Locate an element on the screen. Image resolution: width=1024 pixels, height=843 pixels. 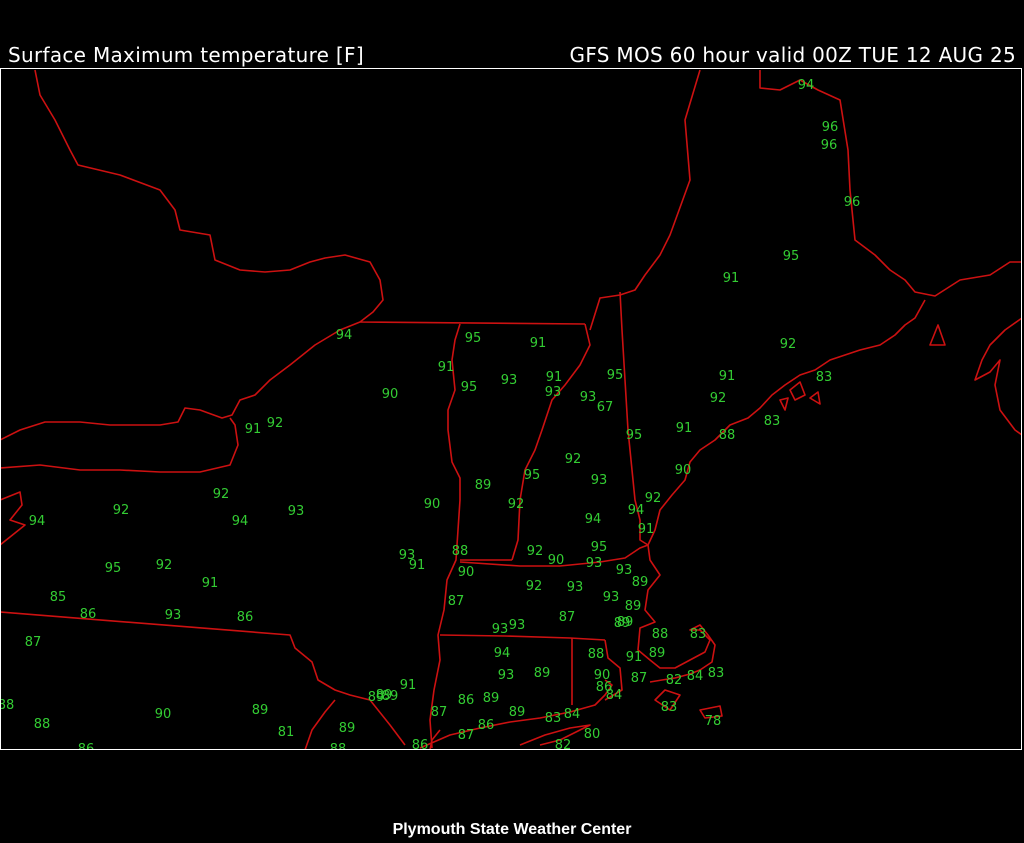
station-temperature-value: 67 is located at coordinates (605, 407).